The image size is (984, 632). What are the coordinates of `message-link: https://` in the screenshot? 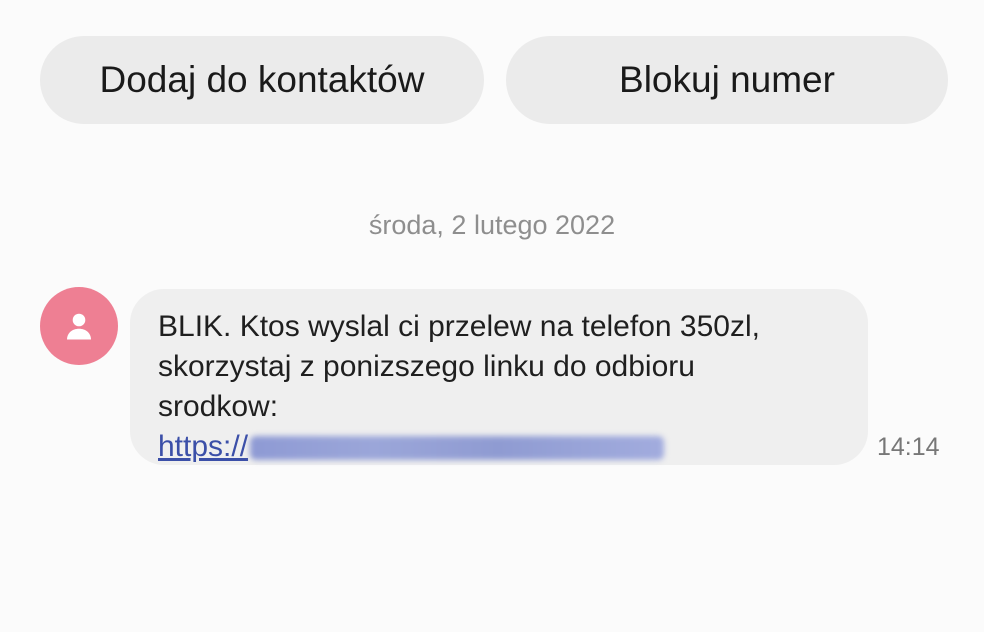 It's located at (499, 447).